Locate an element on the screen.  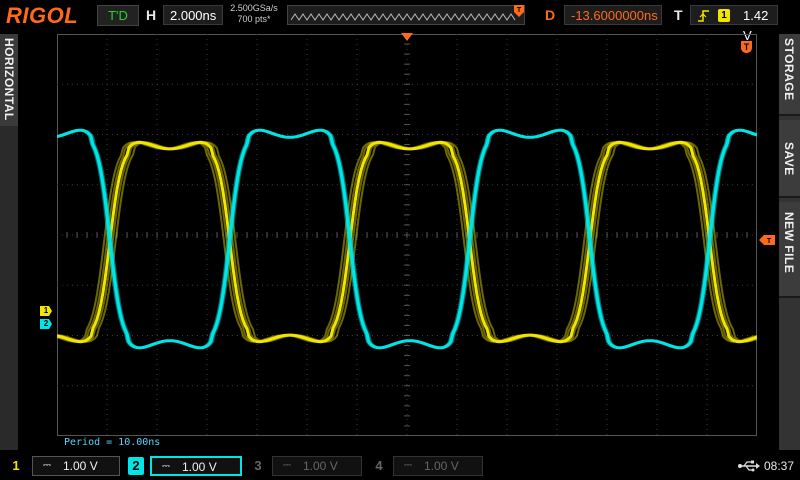
acquisition-info: 2.500GSa/s 700 pts* is located at coordinates (254, 14).